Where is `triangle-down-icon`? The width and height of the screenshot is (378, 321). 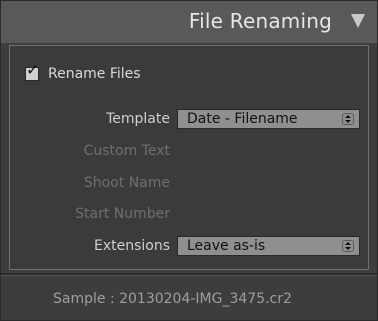 triangle-down-icon is located at coordinates (358, 21).